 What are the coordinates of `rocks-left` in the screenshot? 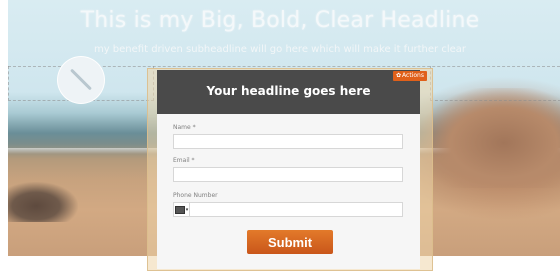 It's located at (43, 202).